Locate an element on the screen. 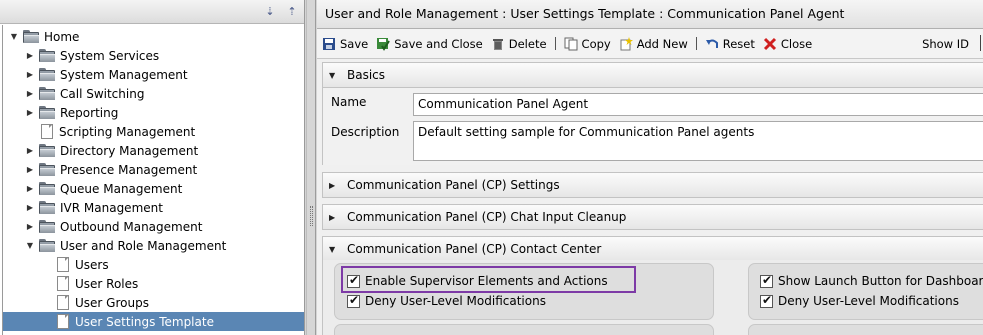 The height and width of the screenshot is (335, 983). section-title: Basics is located at coordinates (366, 75).